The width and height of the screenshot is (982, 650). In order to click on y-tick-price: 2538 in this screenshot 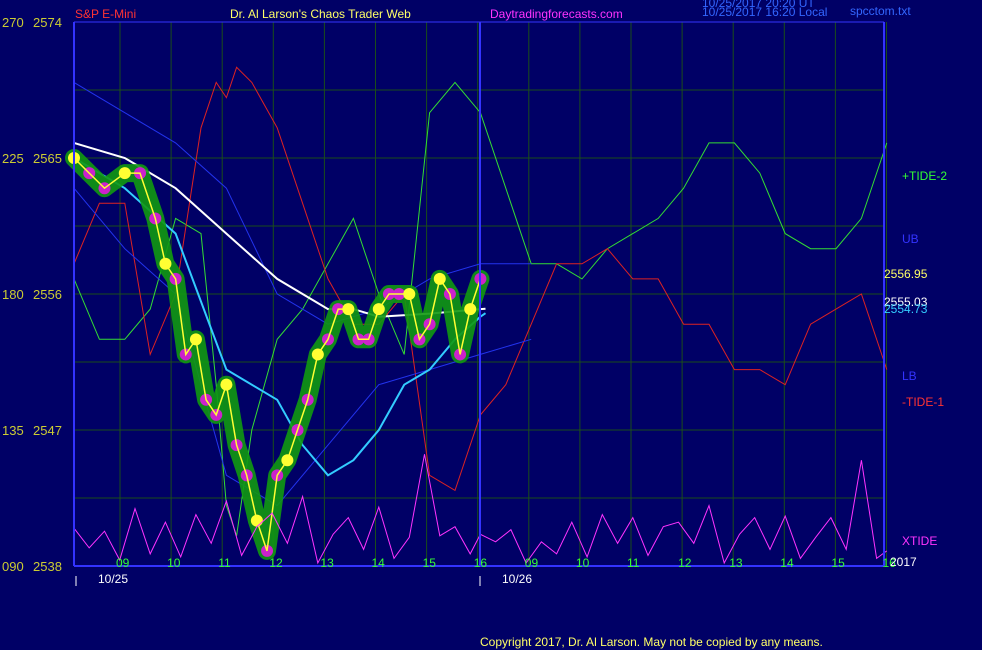, I will do `click(47, 566)`.